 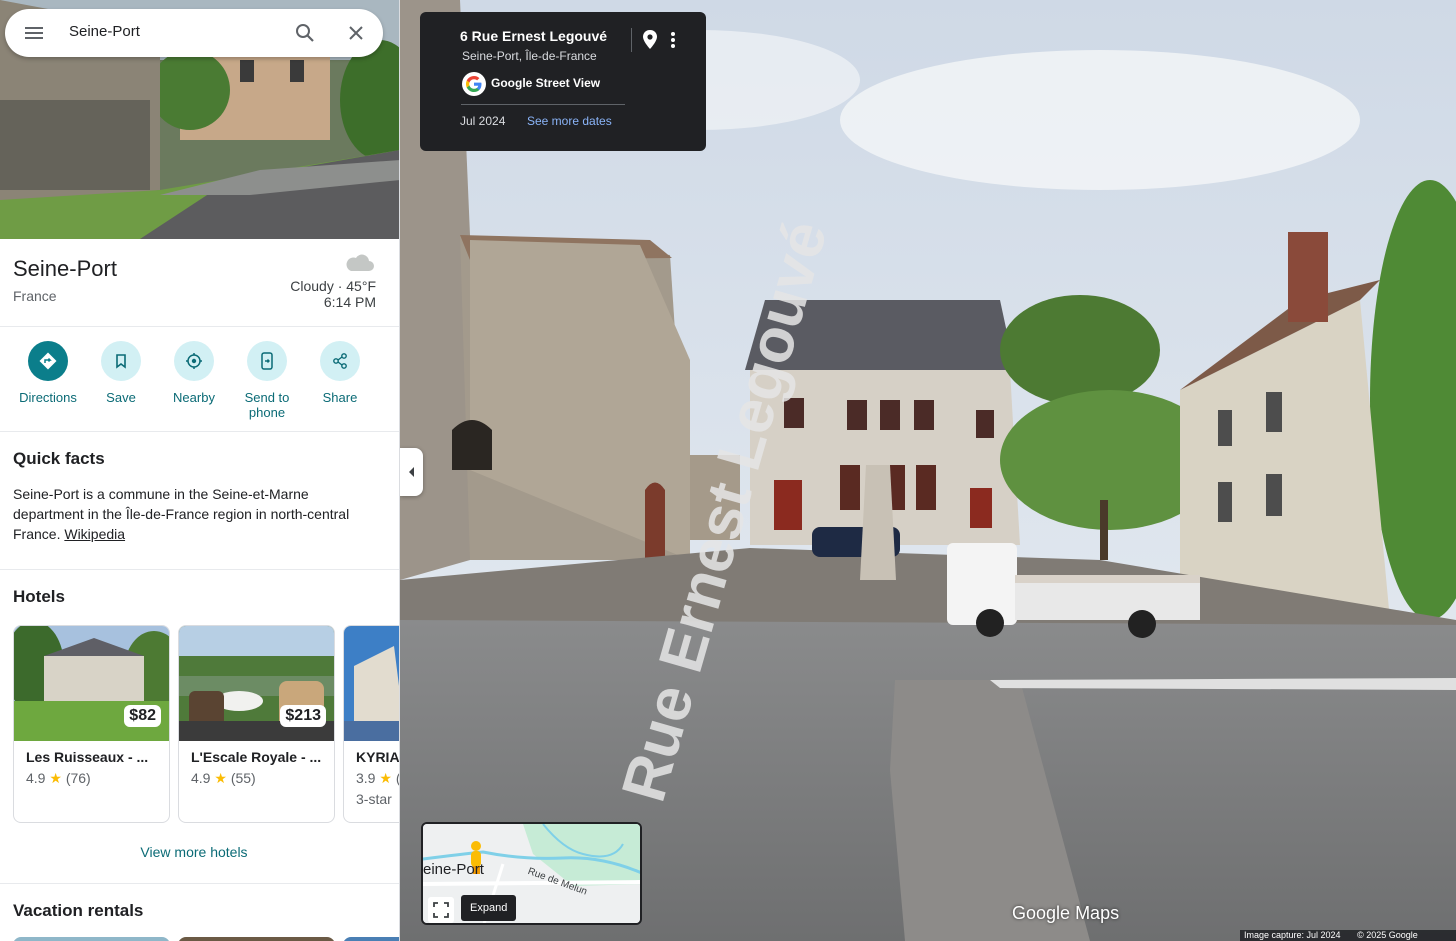 I want to click on minimap: eine-Port Rue de Melun Expand, so click(x=531, y=873).